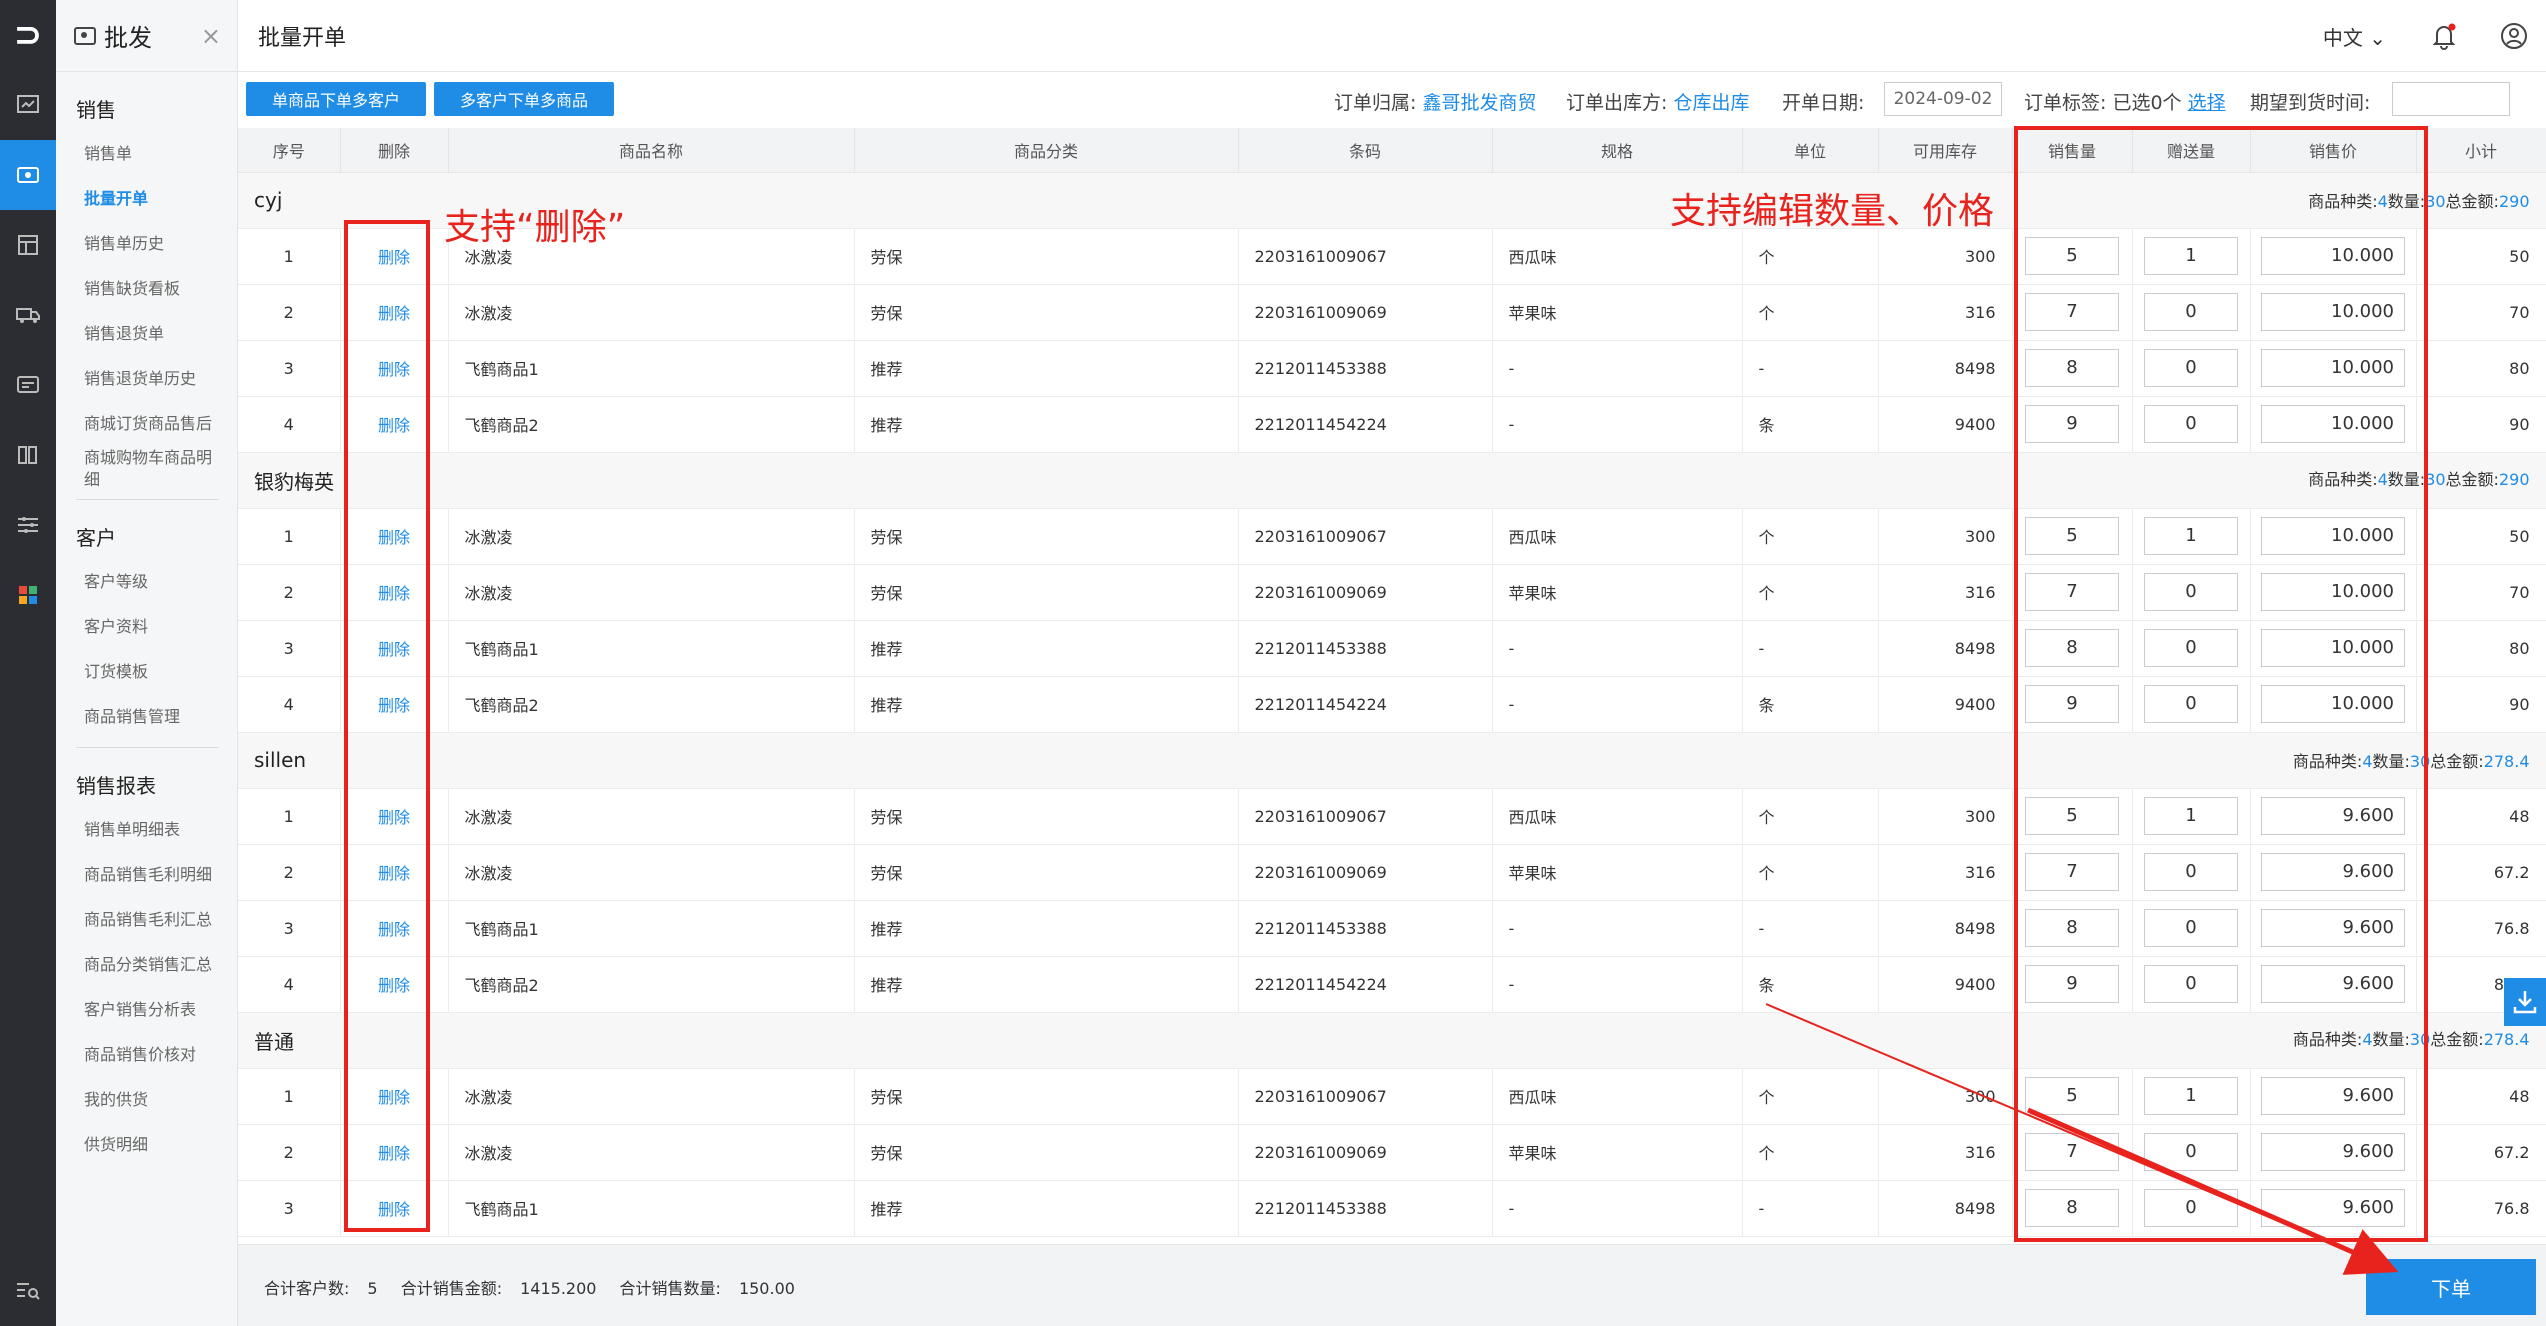  Describe the element at coordinates (2212, 1191) in the screenshot. I see `arrow-to-order` at that location.